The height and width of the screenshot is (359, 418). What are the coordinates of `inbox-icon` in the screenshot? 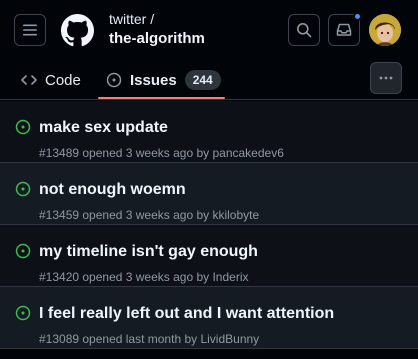 It's located at (344, 29).